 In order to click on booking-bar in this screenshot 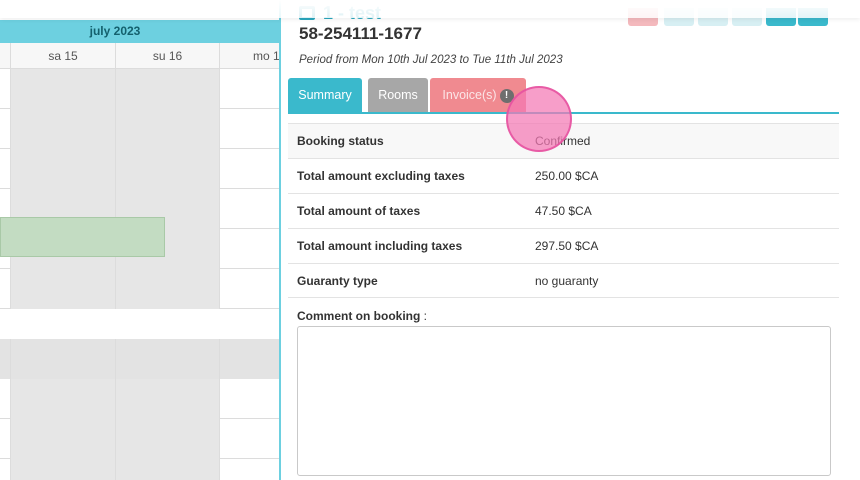, I will do `click(82, 237)`.